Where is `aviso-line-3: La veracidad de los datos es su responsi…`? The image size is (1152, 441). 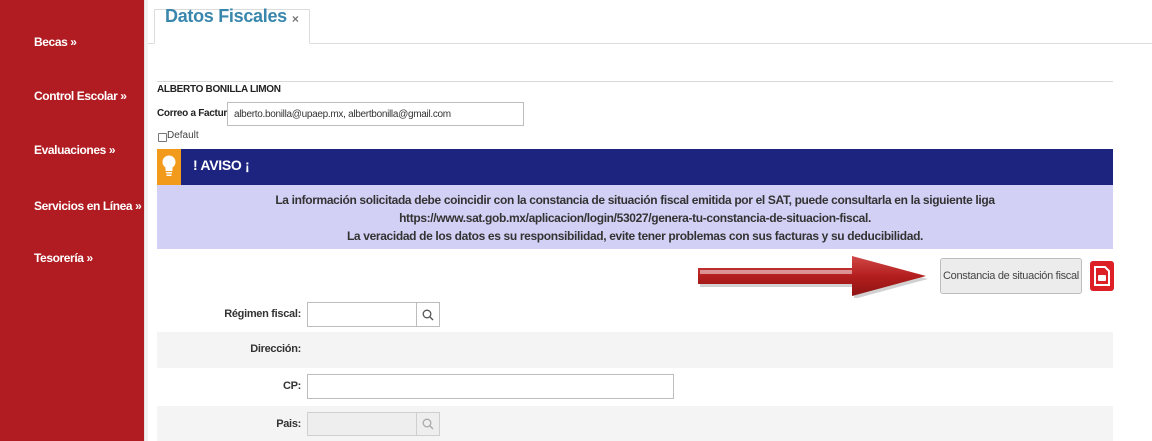
aviso-line-3: La veracidad de los datos es su responsi… is located at coordinates (635, 236).